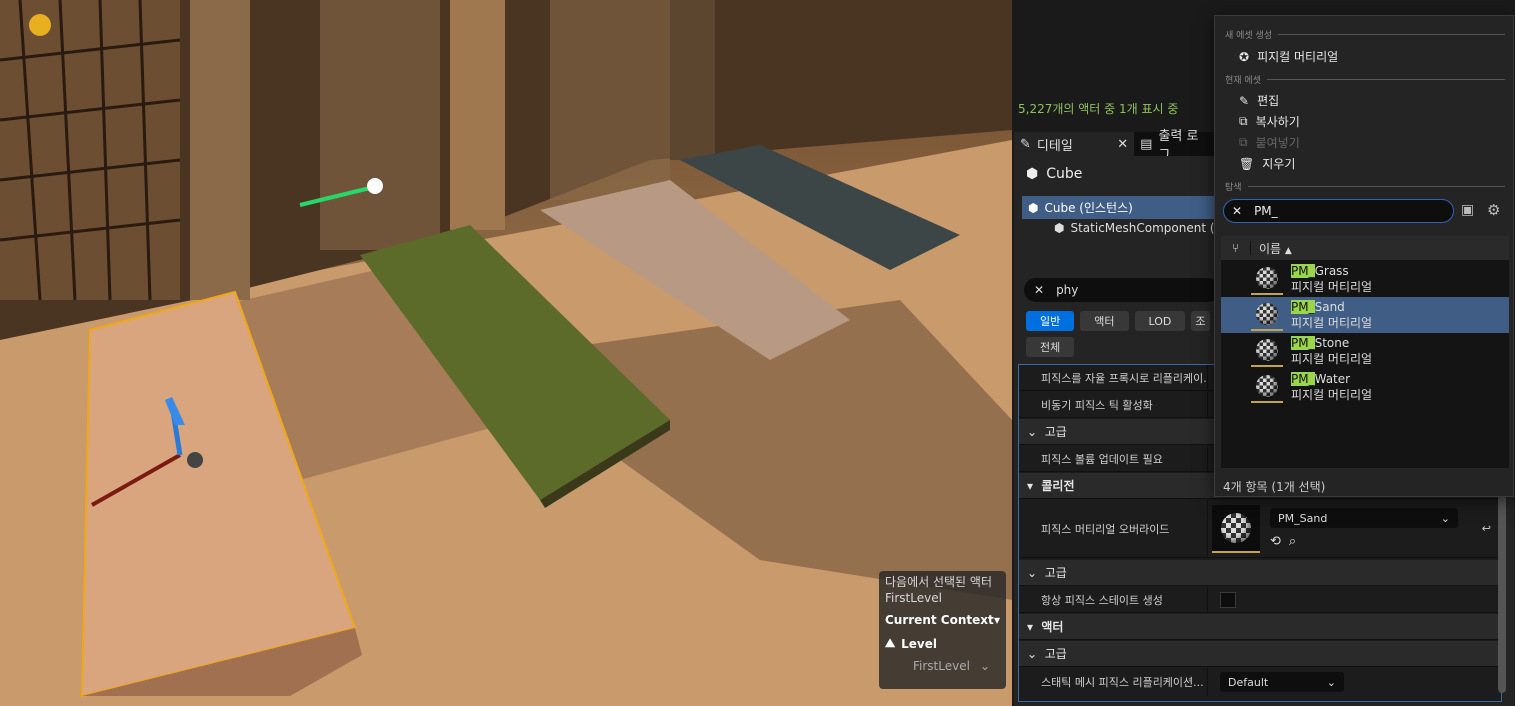  I want to click on current-context-label: Current Context, so click(939, 620).